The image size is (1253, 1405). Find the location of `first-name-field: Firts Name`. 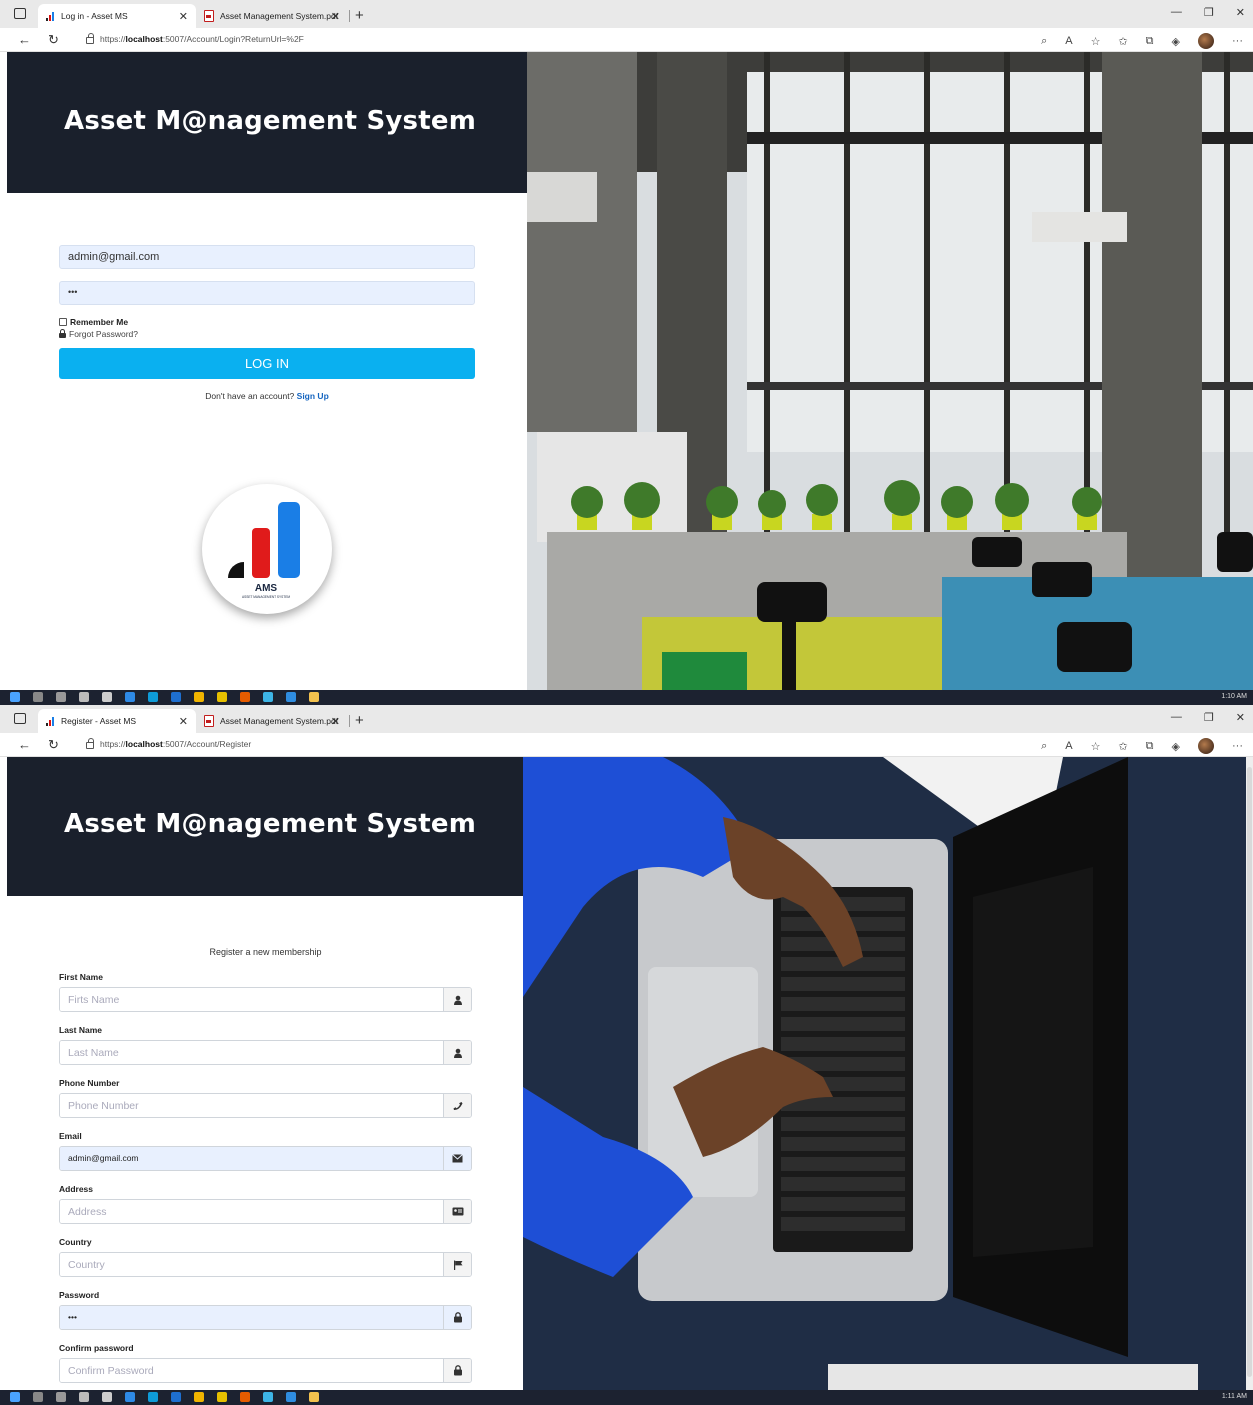

first-name-field: Firts Name is located at coordinates (265, 999).